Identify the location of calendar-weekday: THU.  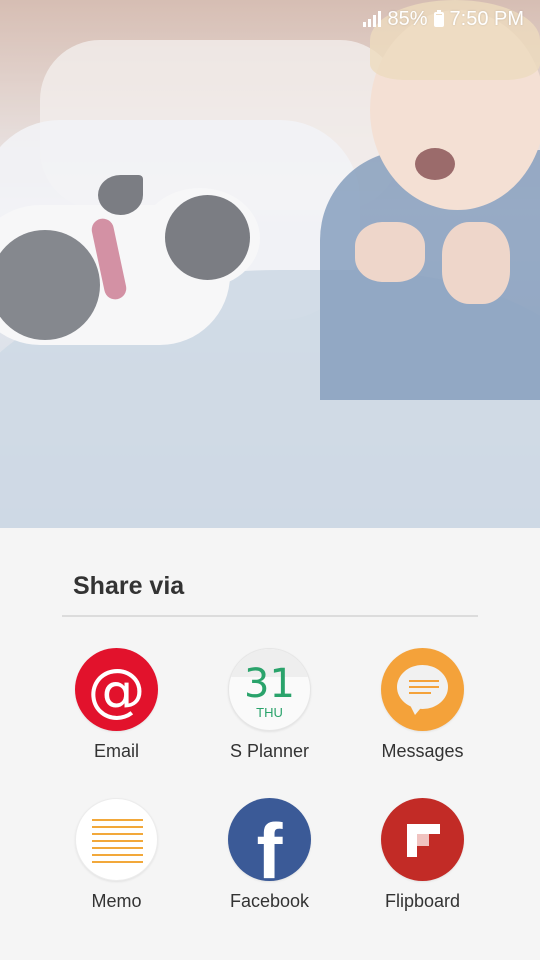
(269, 712).